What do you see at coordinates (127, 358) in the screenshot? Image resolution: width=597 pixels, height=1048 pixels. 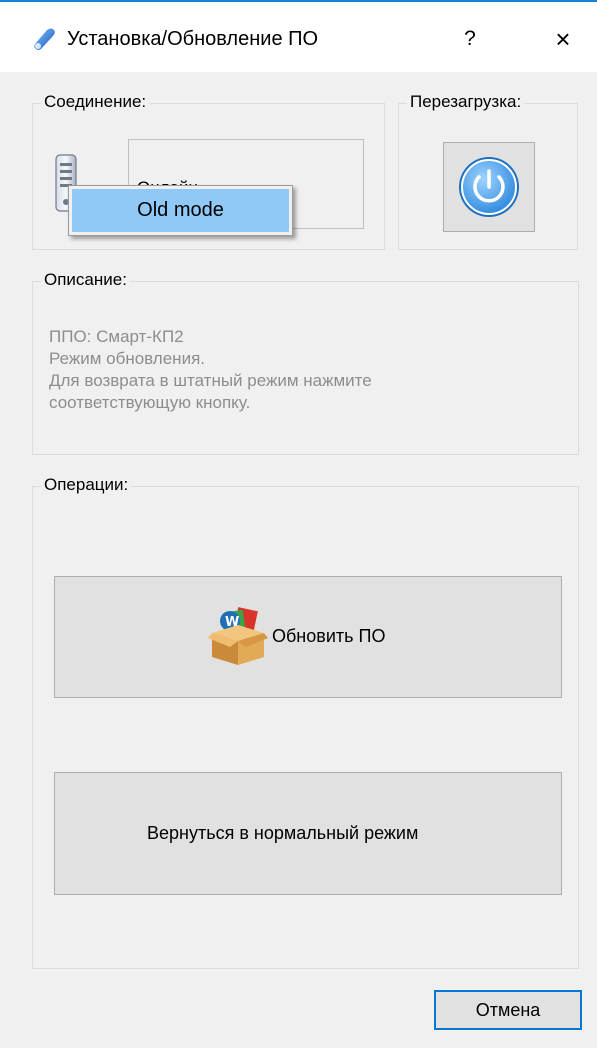 I see `description-line: Режим обновления.` at bounding box center [127, 358].